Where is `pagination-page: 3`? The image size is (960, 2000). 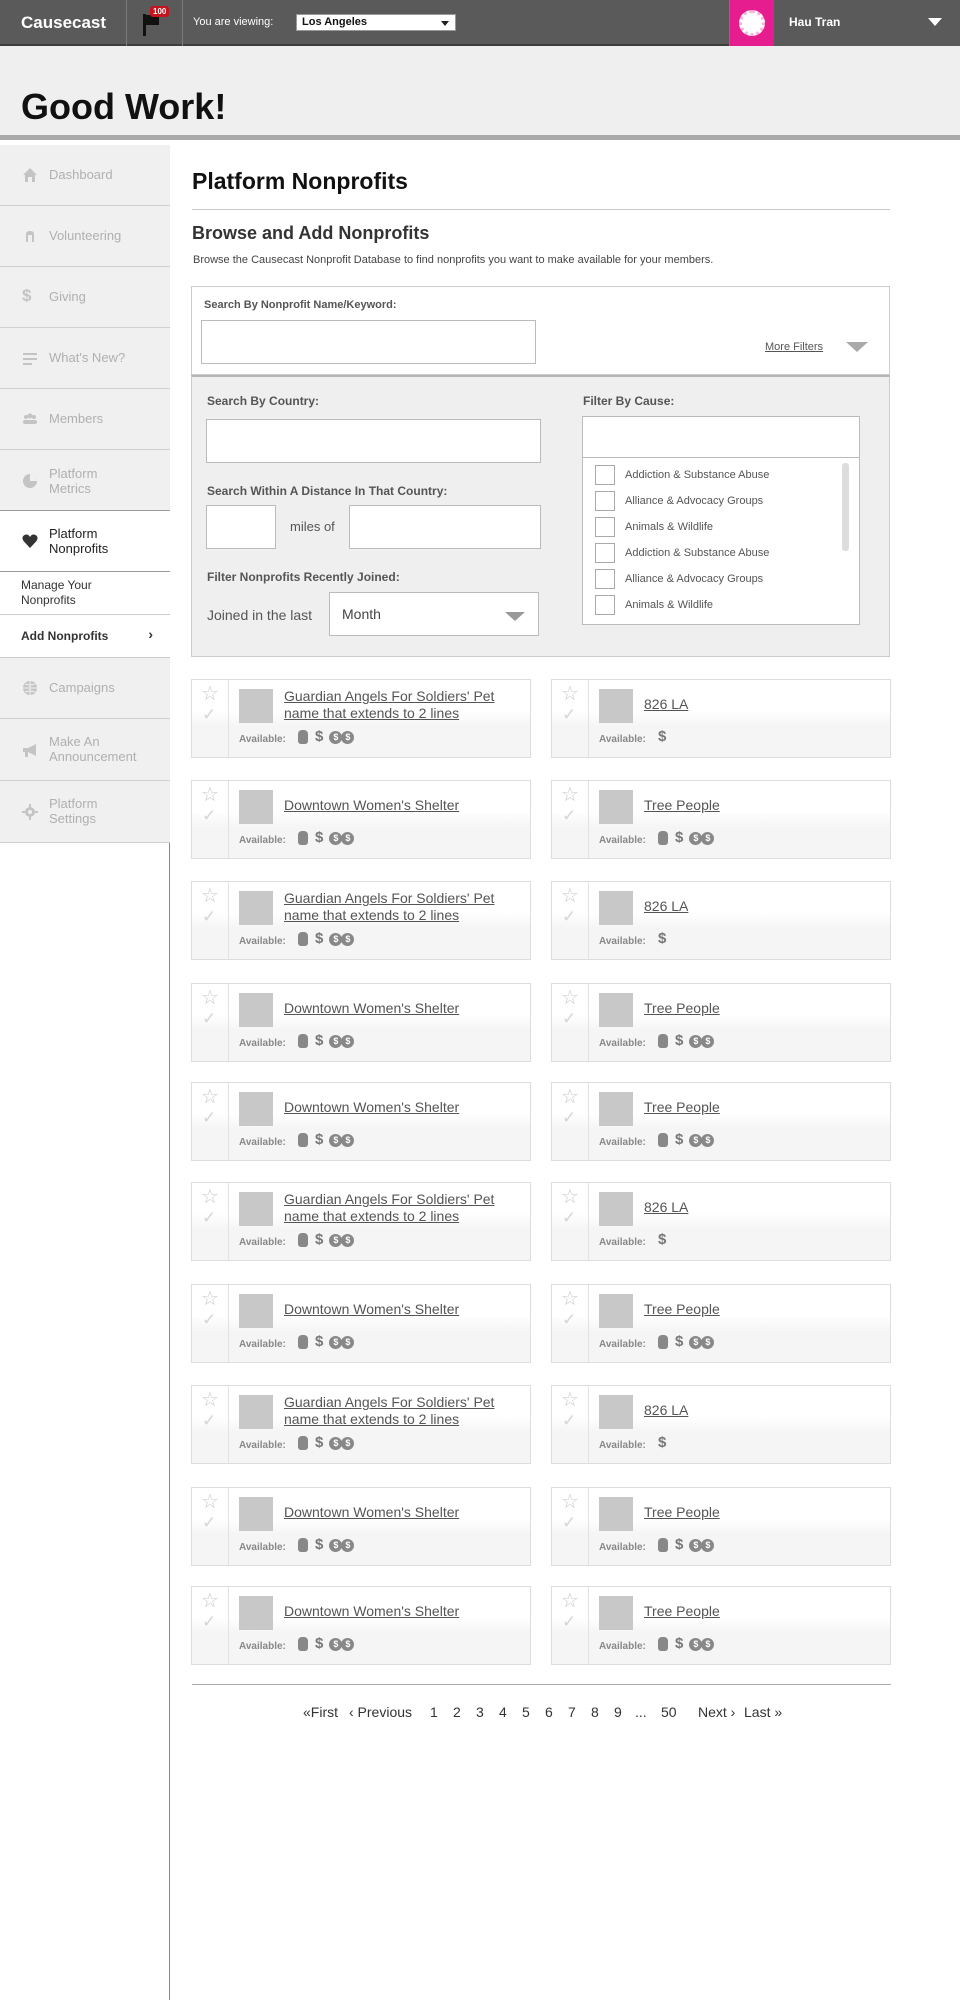
pagination-page: 3 is located at coordinates (480, 1712).